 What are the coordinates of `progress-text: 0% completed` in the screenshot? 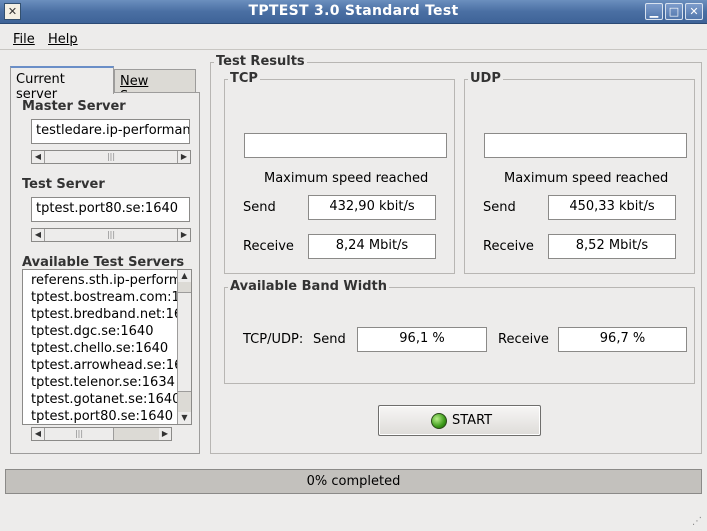 It's located at (353, 481).